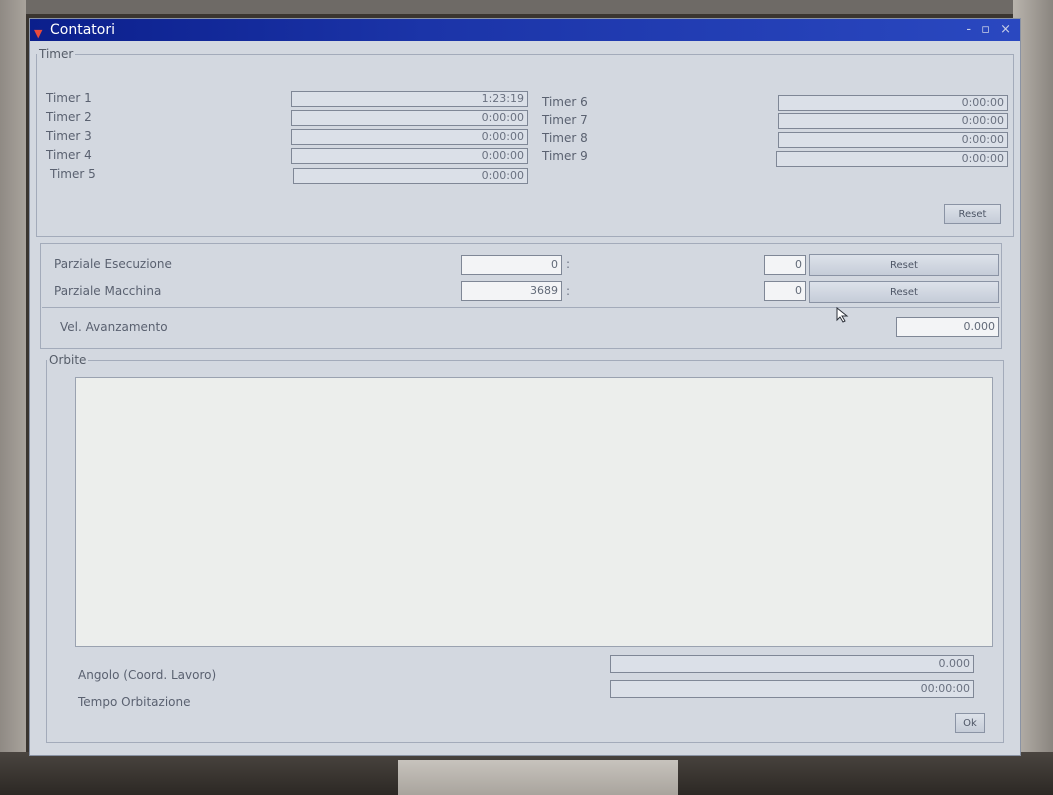 The image size is (1053, 795). I want to click on timer-5-value: 0:00:00, so click(410, 176).